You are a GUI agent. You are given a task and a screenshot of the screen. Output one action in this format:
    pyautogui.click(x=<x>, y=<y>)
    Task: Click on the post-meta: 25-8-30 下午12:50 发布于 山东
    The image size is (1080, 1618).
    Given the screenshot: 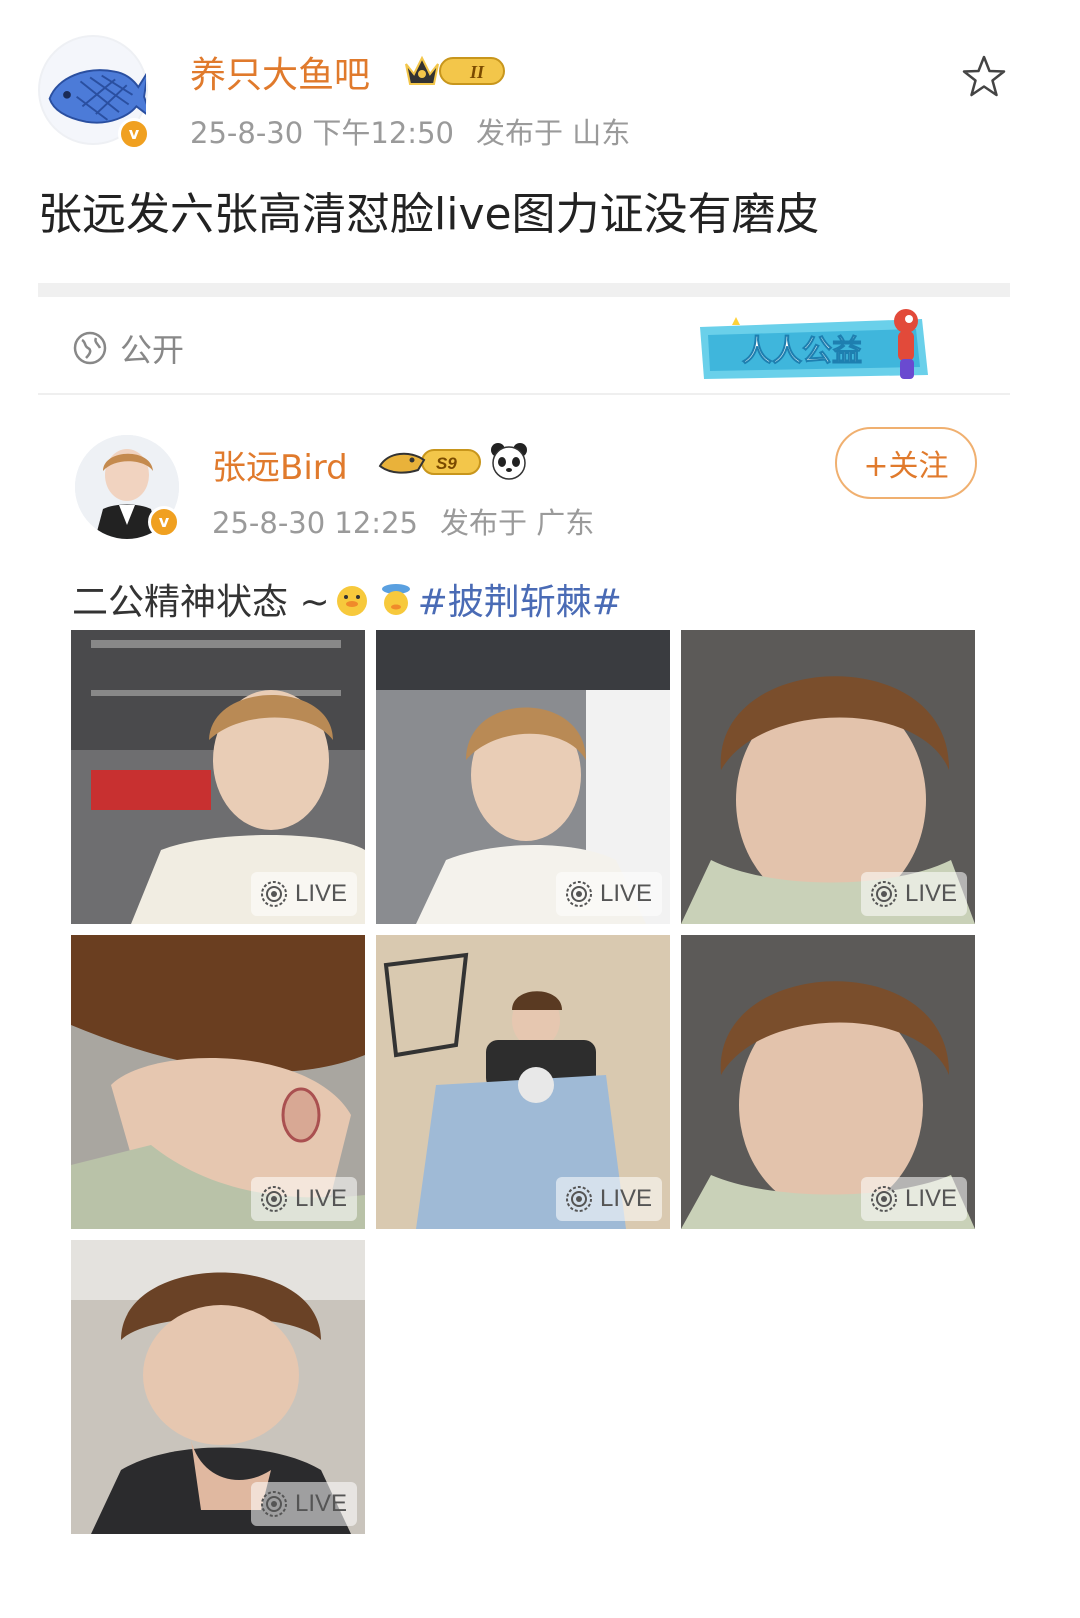 What is the action you would take?
    pyautogui.click(x=421, y=131)
    